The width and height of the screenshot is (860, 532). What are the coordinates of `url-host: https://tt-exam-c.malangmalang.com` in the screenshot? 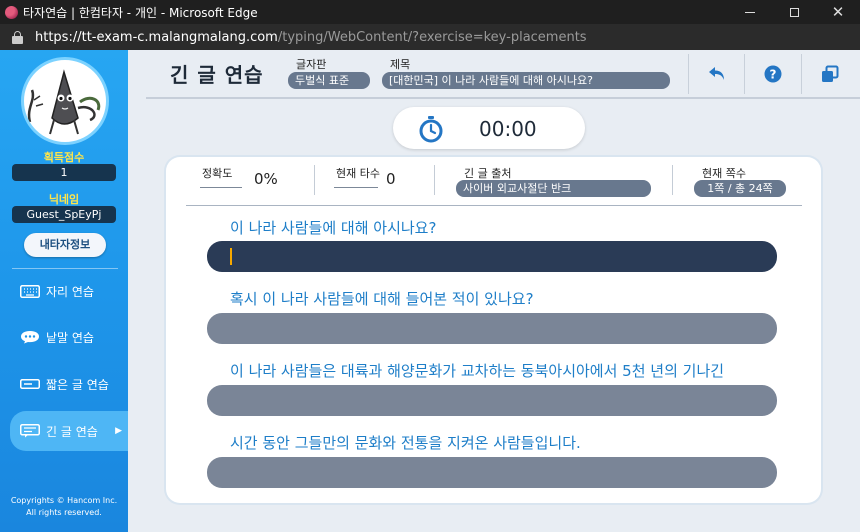 It's located at (156, 37).